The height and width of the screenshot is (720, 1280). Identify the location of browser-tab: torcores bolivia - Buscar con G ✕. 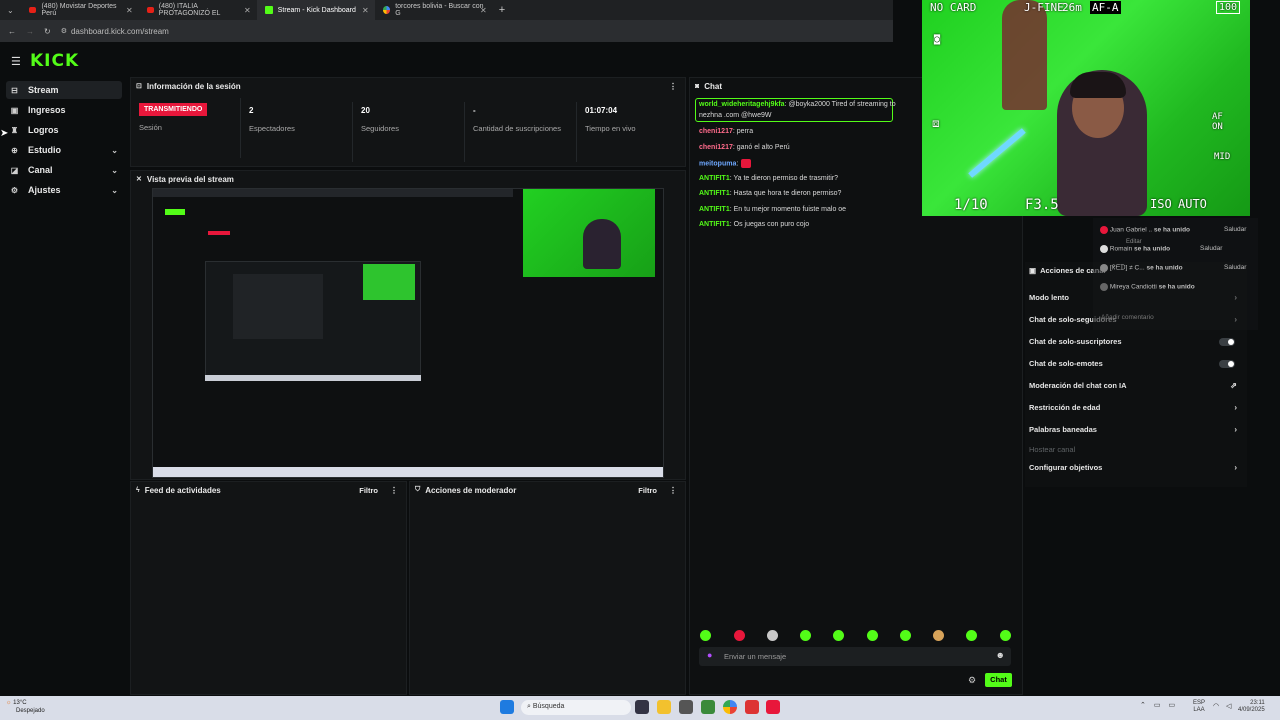
(434, 10).